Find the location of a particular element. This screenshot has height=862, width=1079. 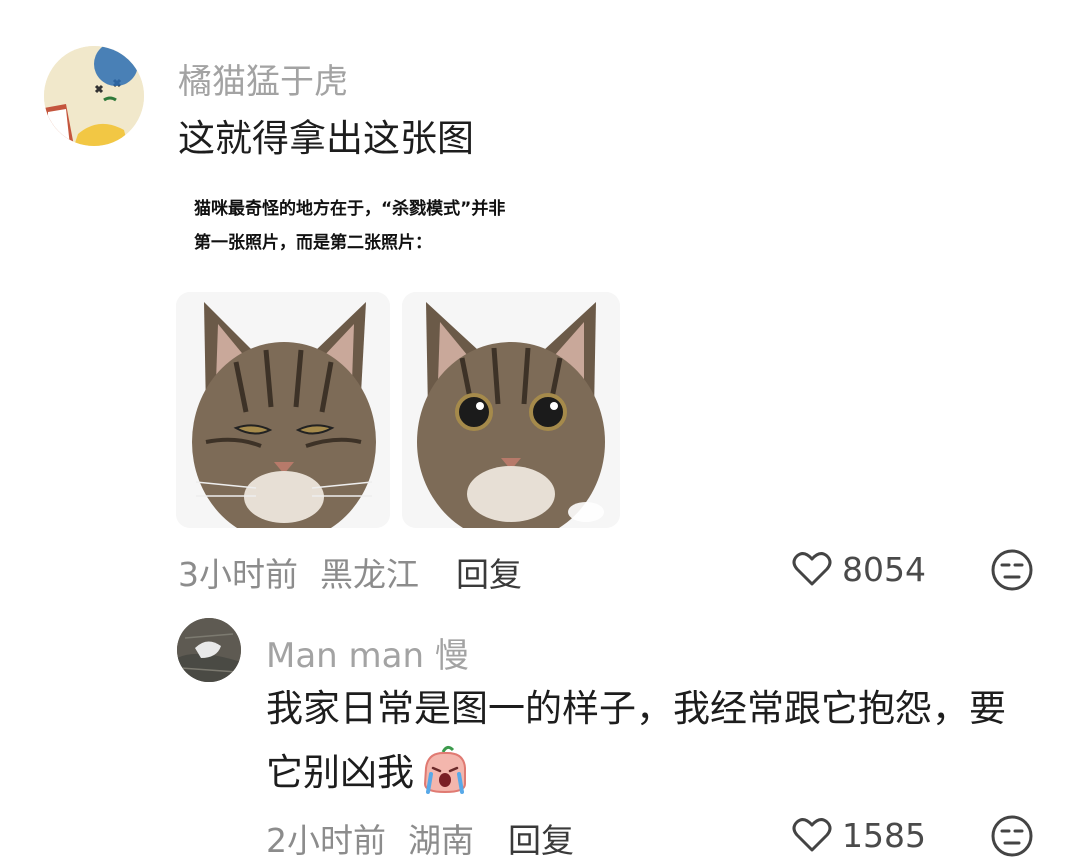

comment-location: 黑龙江 is located at coordinates (369, 574).